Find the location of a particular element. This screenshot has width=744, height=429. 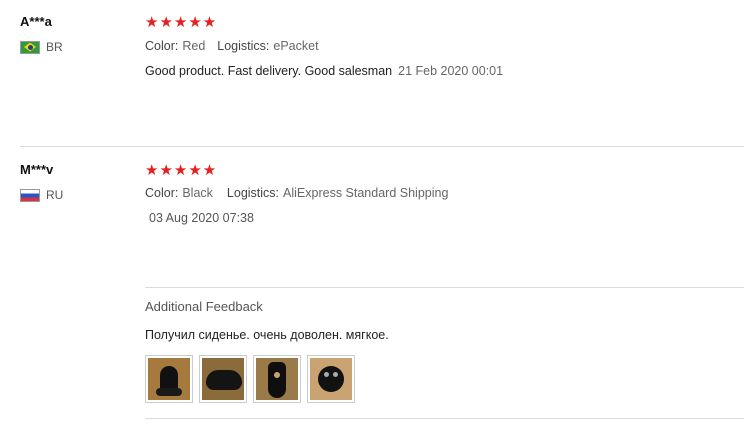

color-value: Red is located at coordinates (194, 46).